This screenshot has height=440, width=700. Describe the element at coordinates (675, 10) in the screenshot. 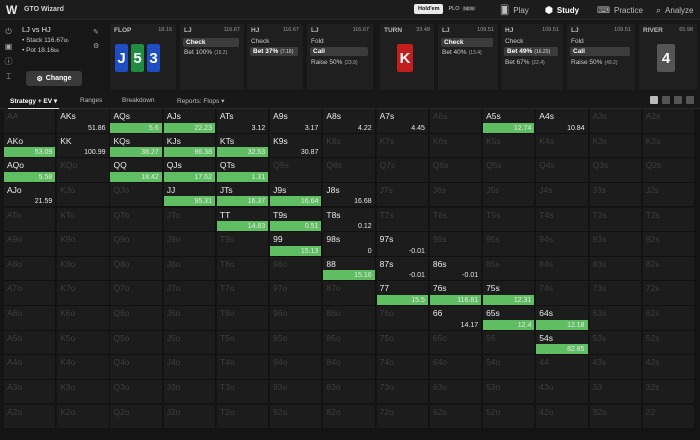

I see `nav-analyze: ⌕ Analyze` at that location.